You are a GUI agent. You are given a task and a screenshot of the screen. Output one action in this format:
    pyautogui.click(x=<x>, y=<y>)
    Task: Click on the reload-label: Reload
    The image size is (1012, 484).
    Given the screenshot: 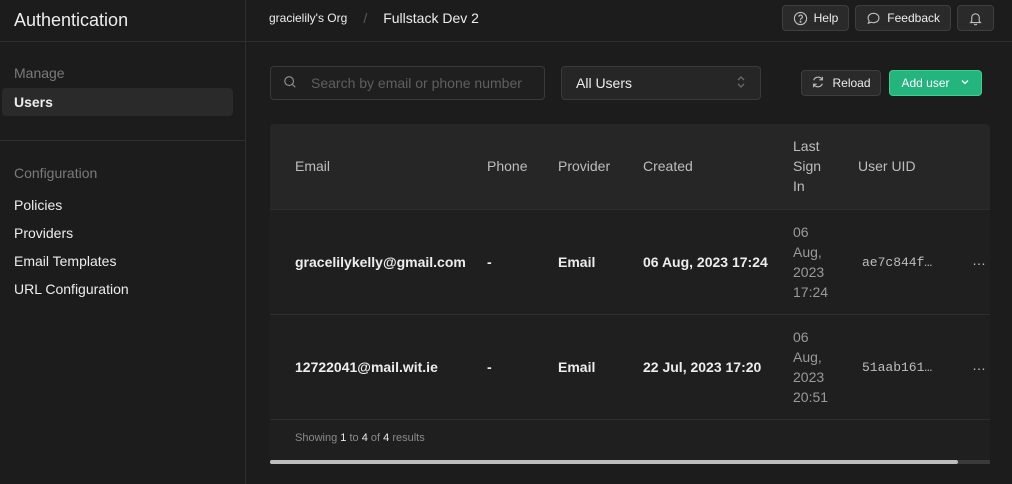 What is the action you would take?
    pyautogui.click(x=851, y=83)
    